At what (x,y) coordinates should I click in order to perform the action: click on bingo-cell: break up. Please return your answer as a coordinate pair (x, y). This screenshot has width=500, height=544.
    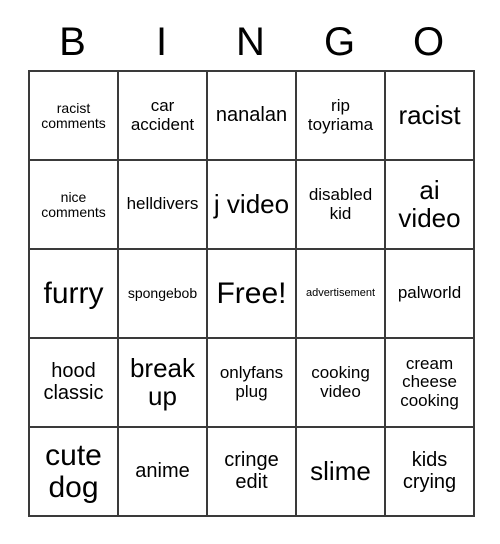
    Looking at the image, I should click on (163, 383).